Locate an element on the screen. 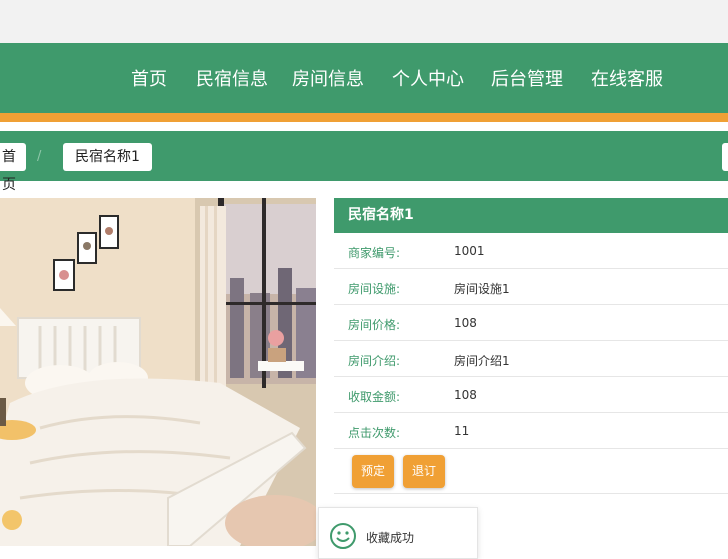 The width and height of the screenshot is (728, 559). nav-online-service: 在线客服 is located at coordinates (627, 78).